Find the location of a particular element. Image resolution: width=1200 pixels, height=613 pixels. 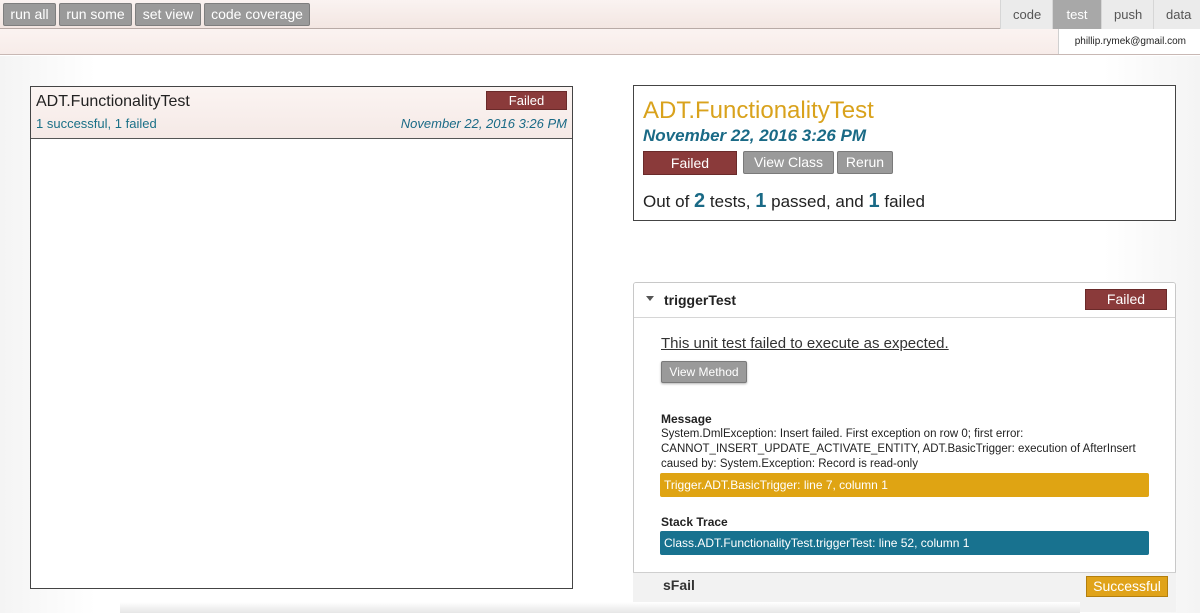

run-date: November 22, 2016 3:26 PM is located at coordinates (483, 123).